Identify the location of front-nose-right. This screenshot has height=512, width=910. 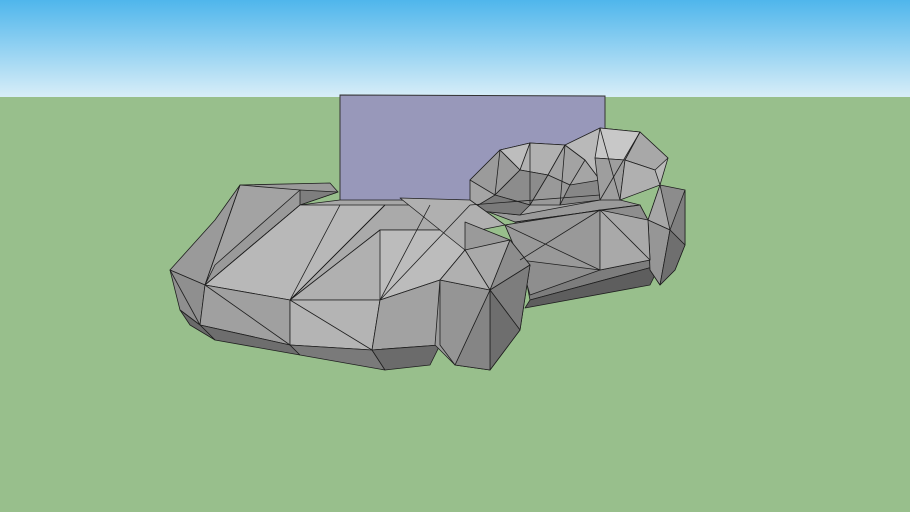
(335, 325).